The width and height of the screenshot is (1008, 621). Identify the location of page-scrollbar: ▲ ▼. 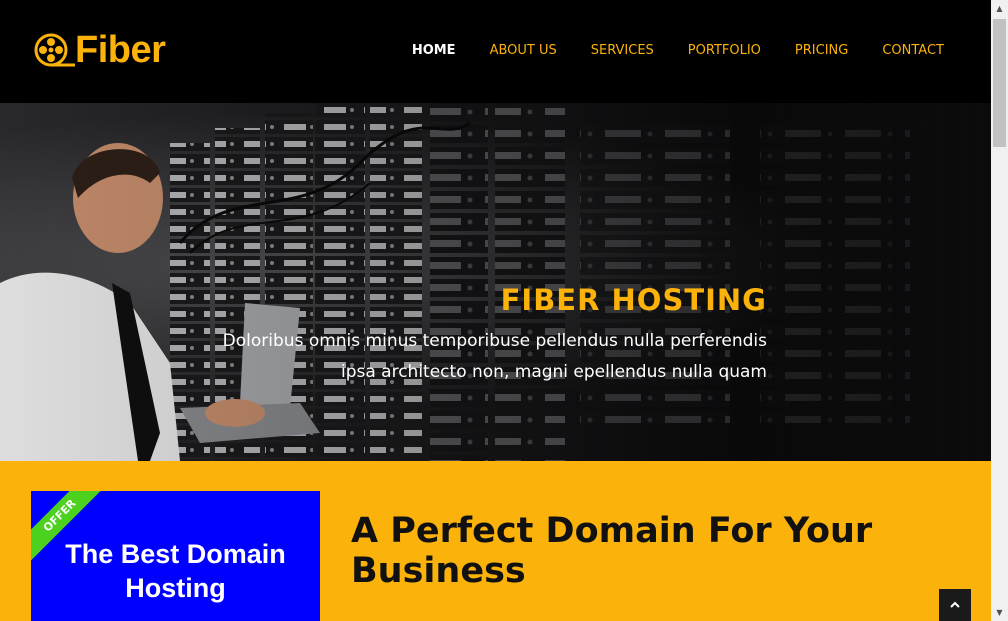
(999, 310).